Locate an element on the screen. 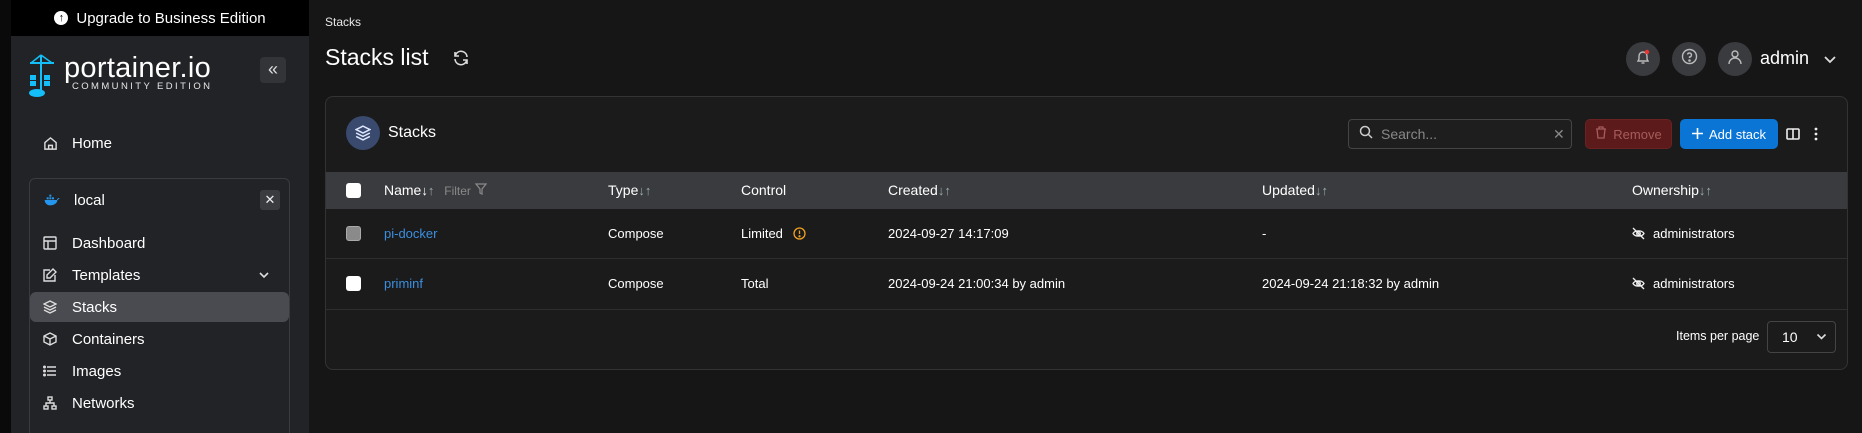 The height and width of the screenshot is (433, 1862). column-label: Control is located at coordinates (764, 190).